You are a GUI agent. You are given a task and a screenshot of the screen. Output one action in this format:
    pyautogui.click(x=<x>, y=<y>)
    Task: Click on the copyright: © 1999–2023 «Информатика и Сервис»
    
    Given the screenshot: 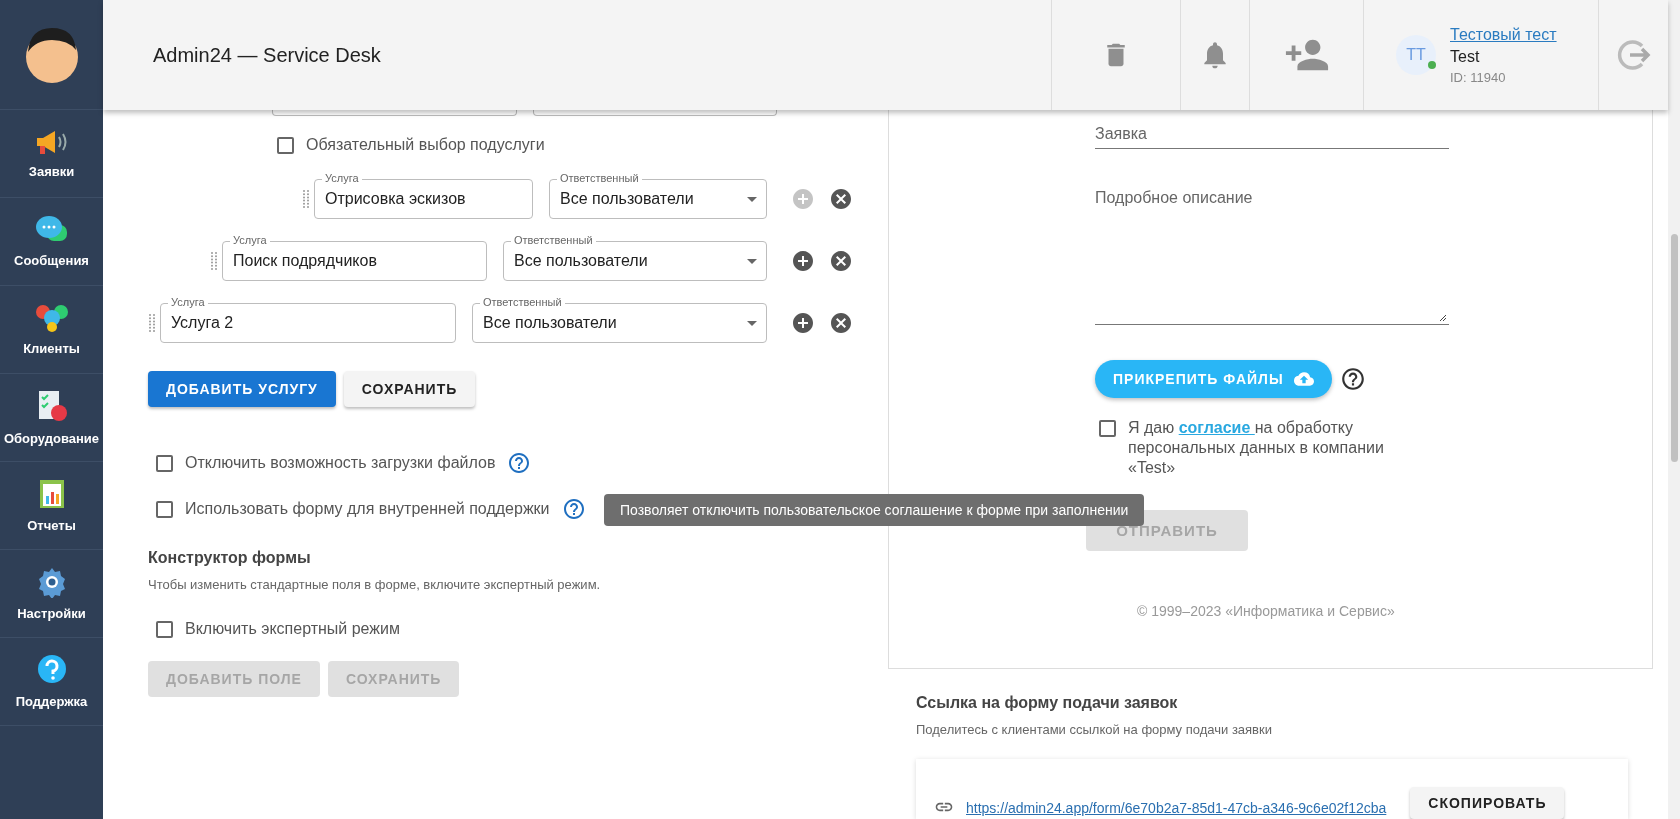 What is the action you would take?
    pyautogui.click(x=1266, y=611)
    